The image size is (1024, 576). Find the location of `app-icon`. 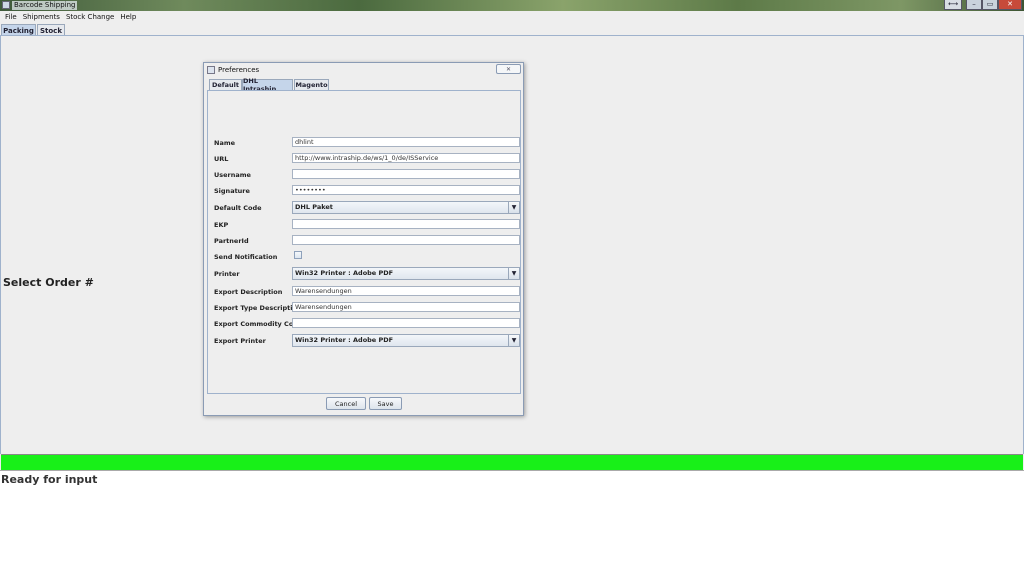

app-icon is located at coordinates (6, 5).